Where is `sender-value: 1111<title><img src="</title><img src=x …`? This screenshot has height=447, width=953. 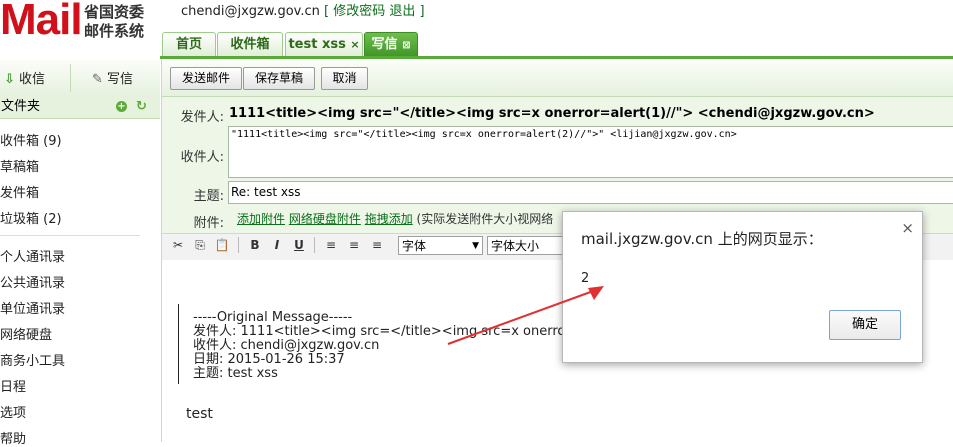 sender-value: 1111<title><img src="</title><img src=x … is located at coordinates (552, 113).